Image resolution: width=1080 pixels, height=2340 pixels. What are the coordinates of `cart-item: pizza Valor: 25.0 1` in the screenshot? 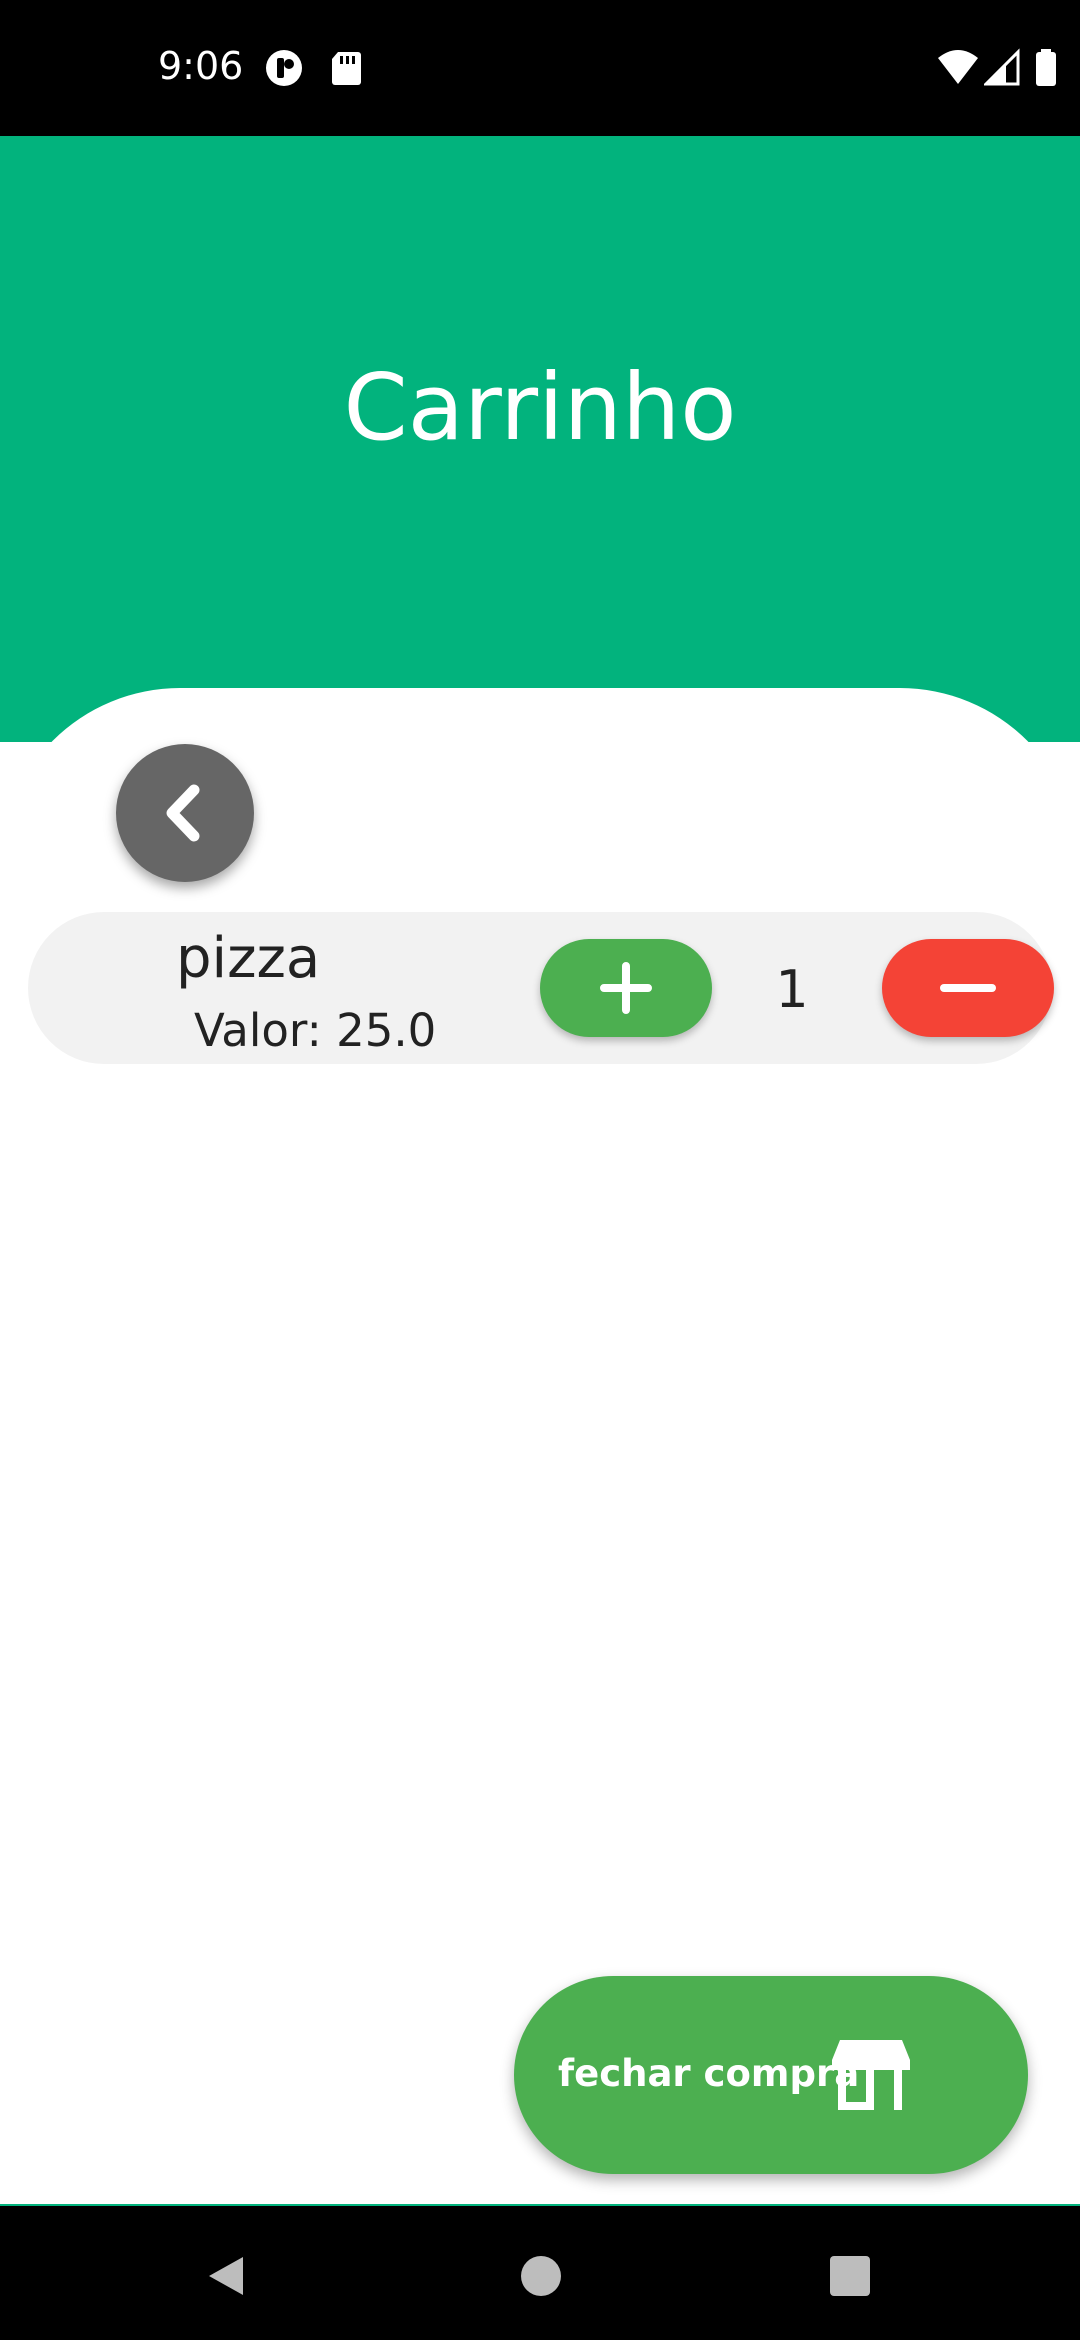 It's located at (541, 988).